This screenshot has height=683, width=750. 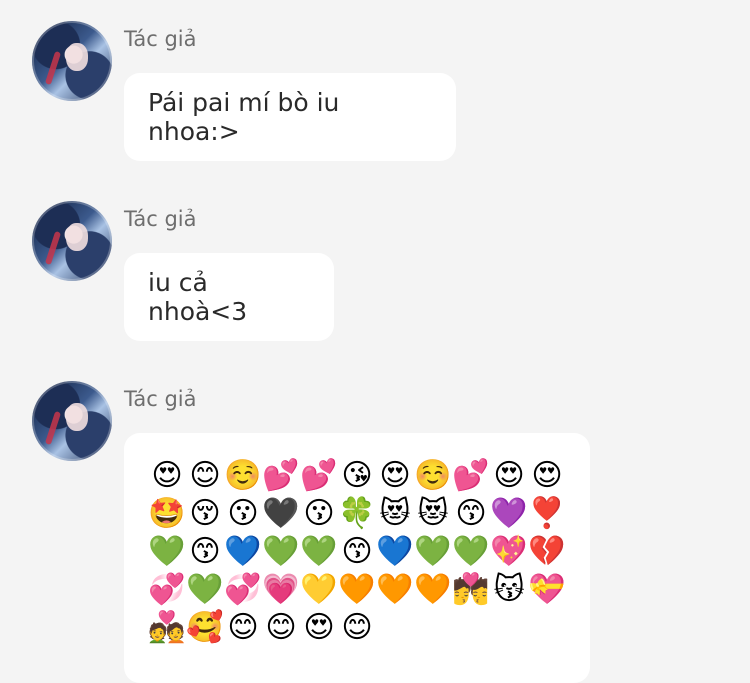 What do you see at coordinates (205, 627) in the screenshot?
I see `emoji: 🥰` at bounding box center [205, 627].